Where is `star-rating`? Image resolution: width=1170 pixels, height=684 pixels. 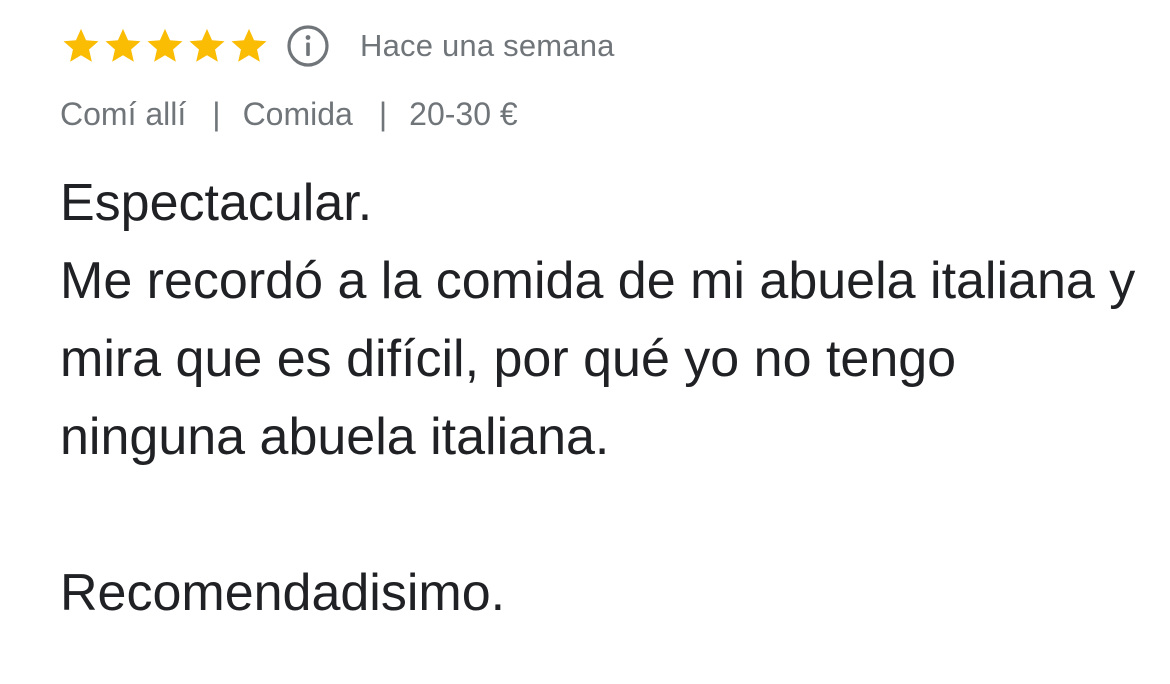
star-rating is located at coordinates (165, 46).